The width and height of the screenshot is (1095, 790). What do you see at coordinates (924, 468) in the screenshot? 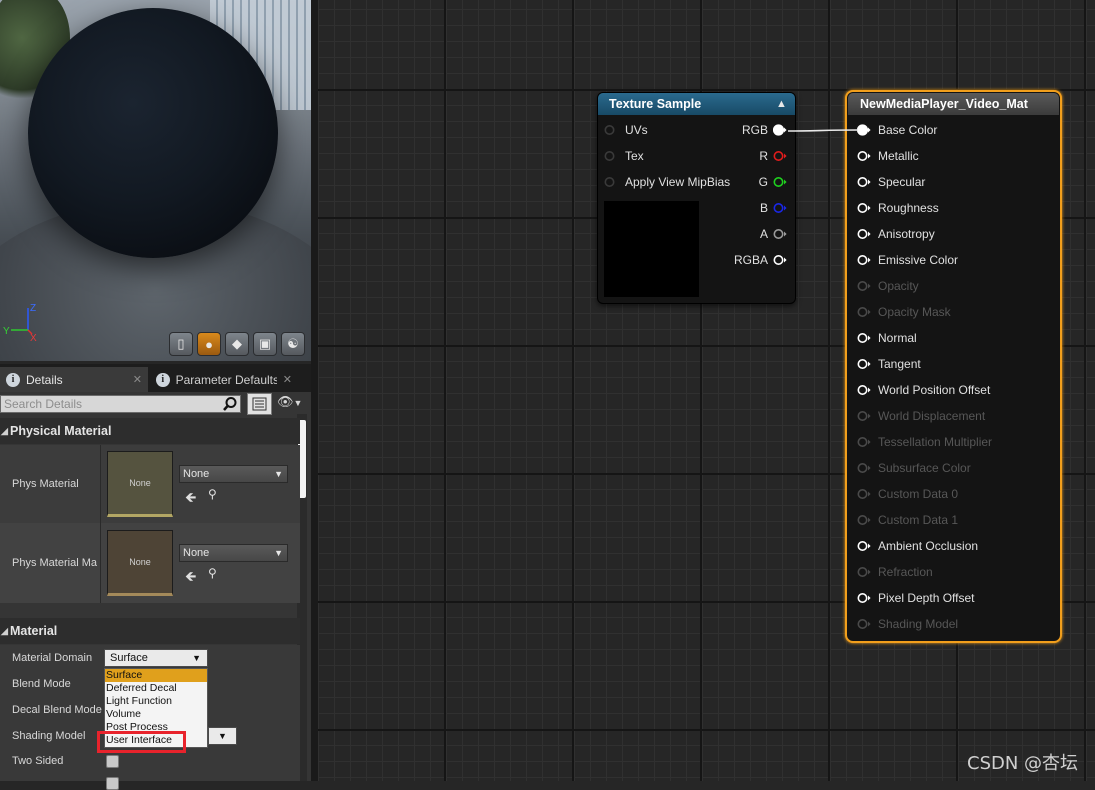
I see `material-input-label: Subsurface Color` at bounding box center [924, 468].